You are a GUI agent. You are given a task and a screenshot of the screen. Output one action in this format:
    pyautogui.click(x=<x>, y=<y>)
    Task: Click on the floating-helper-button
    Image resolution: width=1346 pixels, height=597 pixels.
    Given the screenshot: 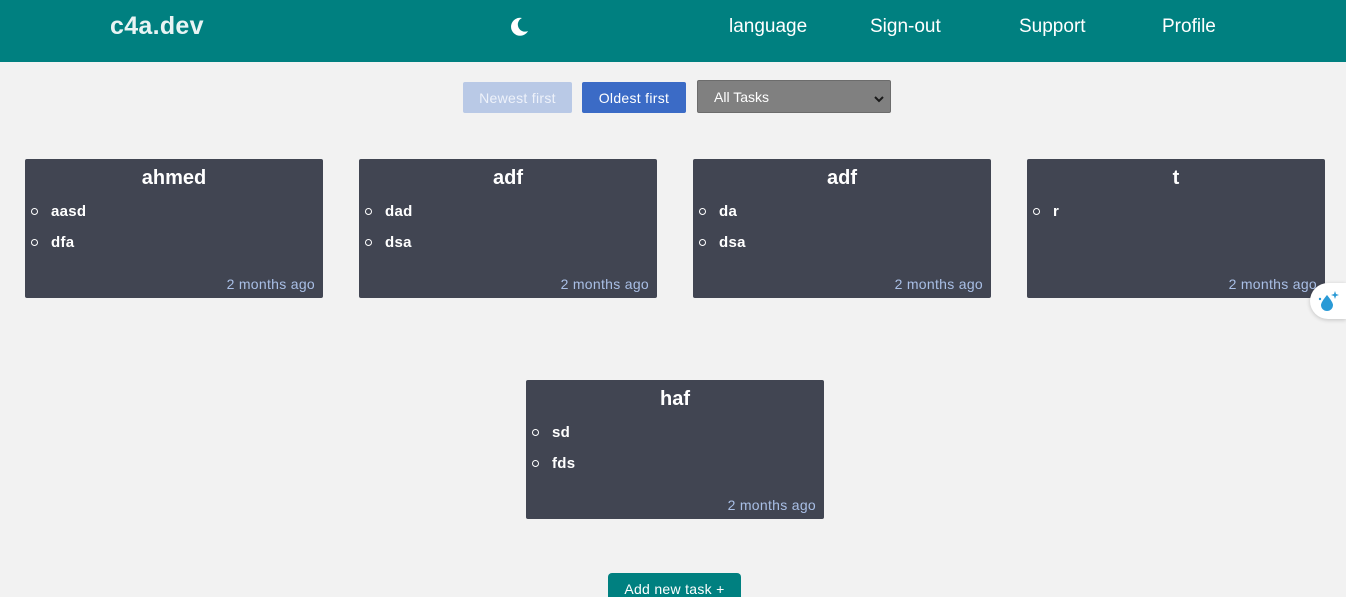 What is the action you would take?
    pyautogui.click(x=1328, y=301)
    